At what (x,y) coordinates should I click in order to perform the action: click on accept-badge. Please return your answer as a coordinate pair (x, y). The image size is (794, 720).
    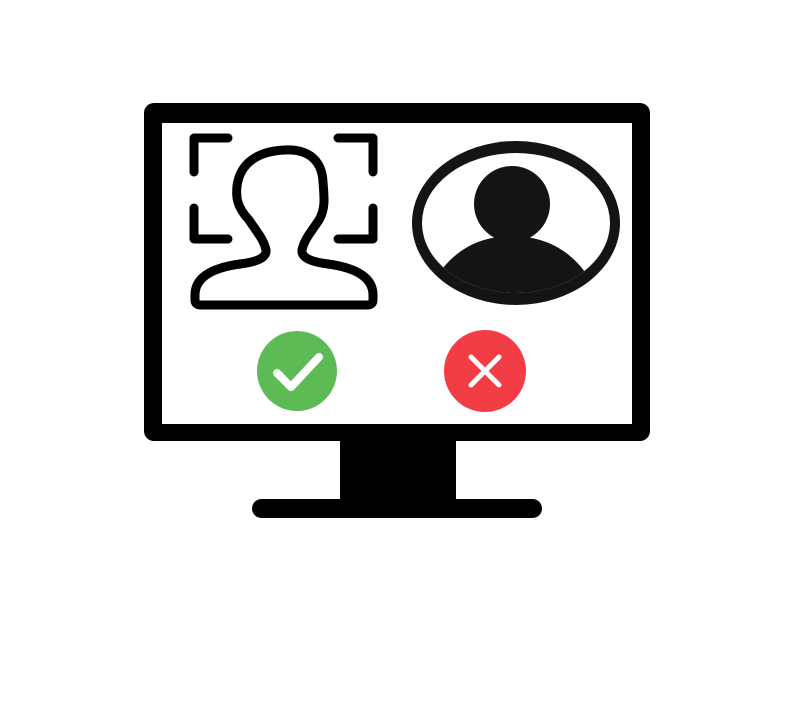
    Looking at the image, I should click on (297, 371).